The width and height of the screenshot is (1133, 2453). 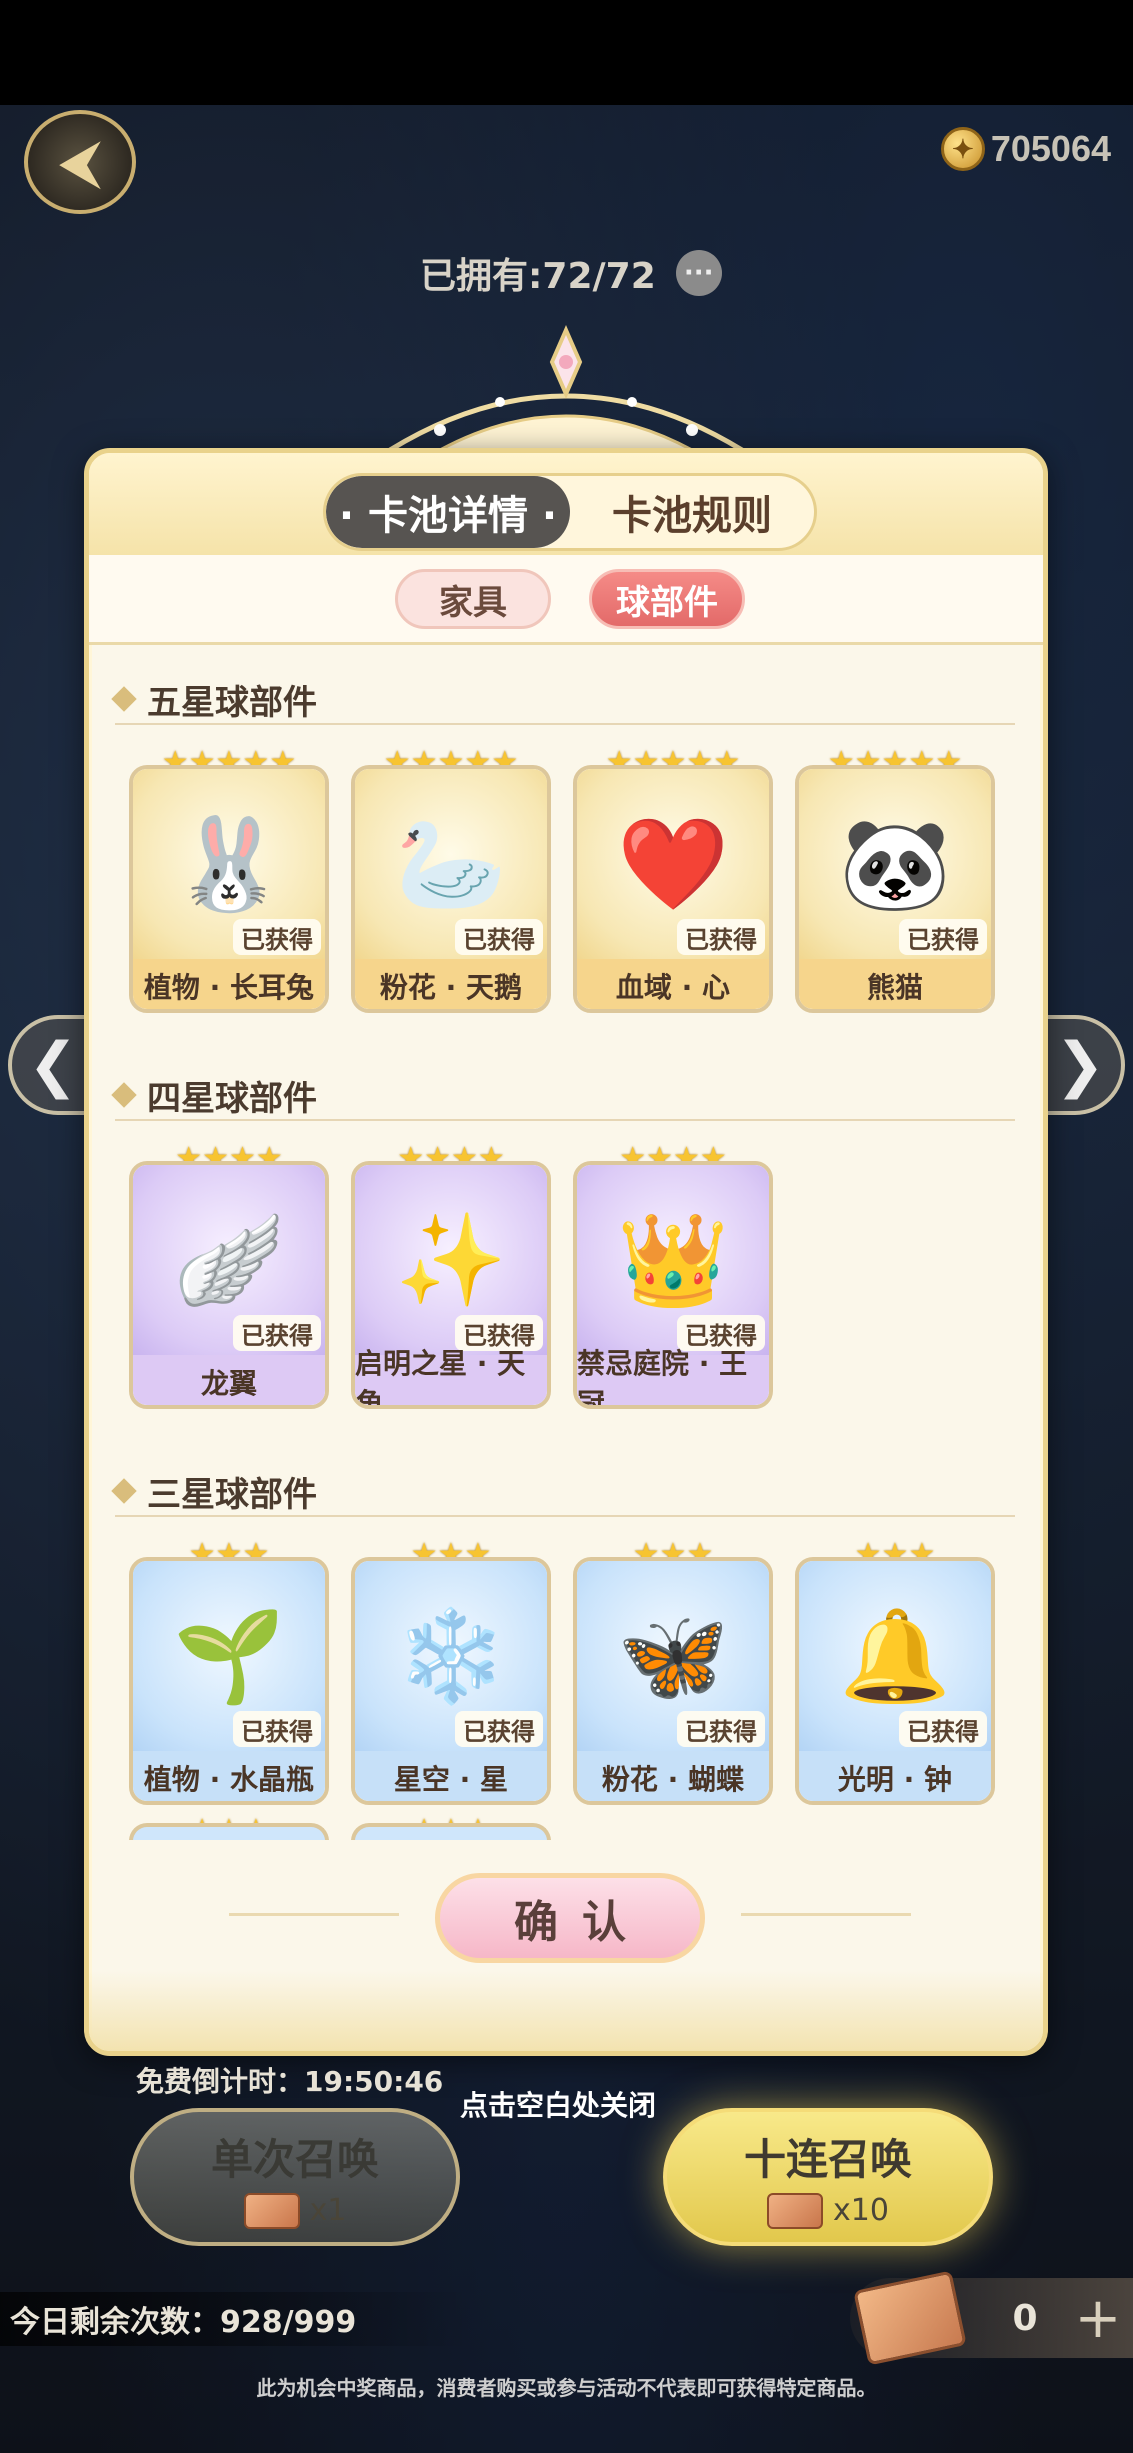 I want to click on tab-pool-details: · 卡池详情 ·, so click(x=448, y=512).